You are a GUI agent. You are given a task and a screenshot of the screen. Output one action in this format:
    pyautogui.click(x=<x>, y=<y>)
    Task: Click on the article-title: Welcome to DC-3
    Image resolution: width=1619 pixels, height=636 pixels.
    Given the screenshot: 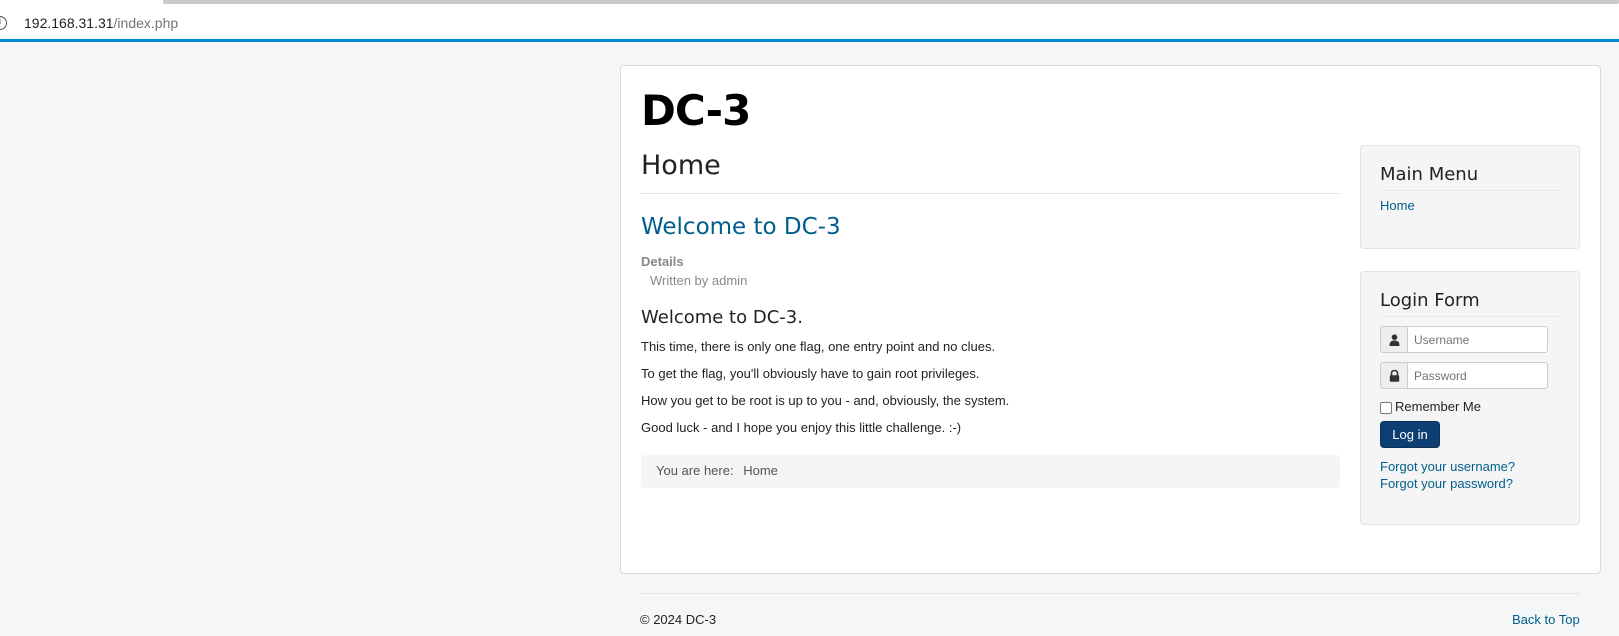 What is the action you would take?
    pyautogui.click(x=990, y=227)
    